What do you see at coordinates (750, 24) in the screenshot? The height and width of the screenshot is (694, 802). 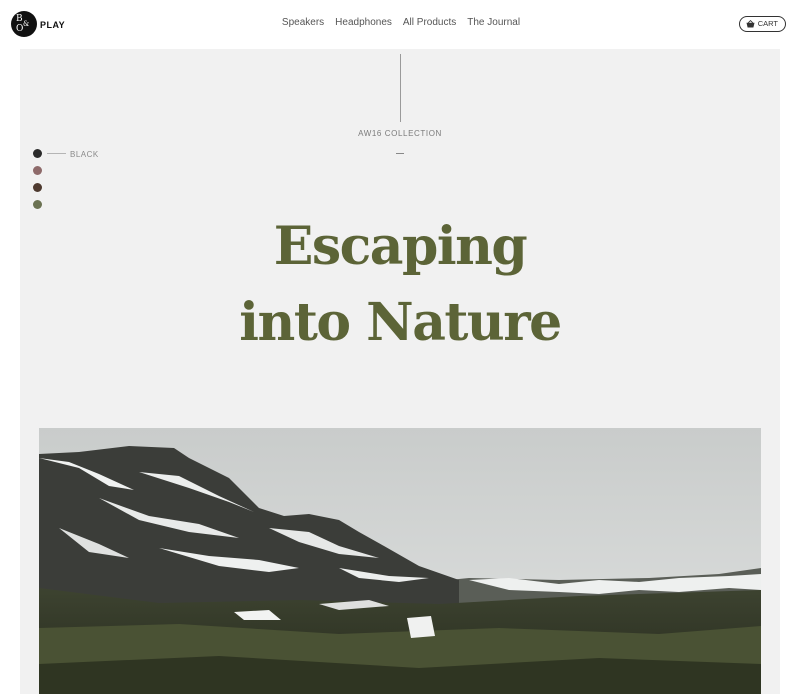 I see `basket-icon` at bounding box center [750, 24].